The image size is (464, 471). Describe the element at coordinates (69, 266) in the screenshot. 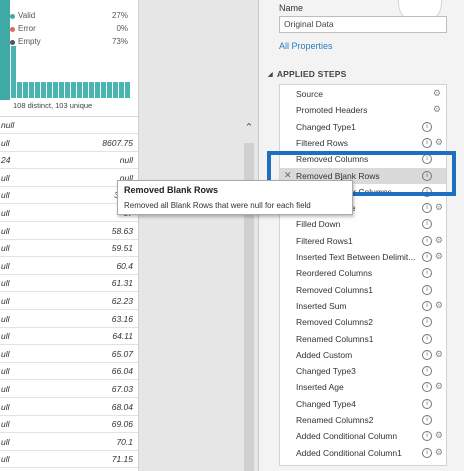

I see `table-row: ull 60.4` at that location.